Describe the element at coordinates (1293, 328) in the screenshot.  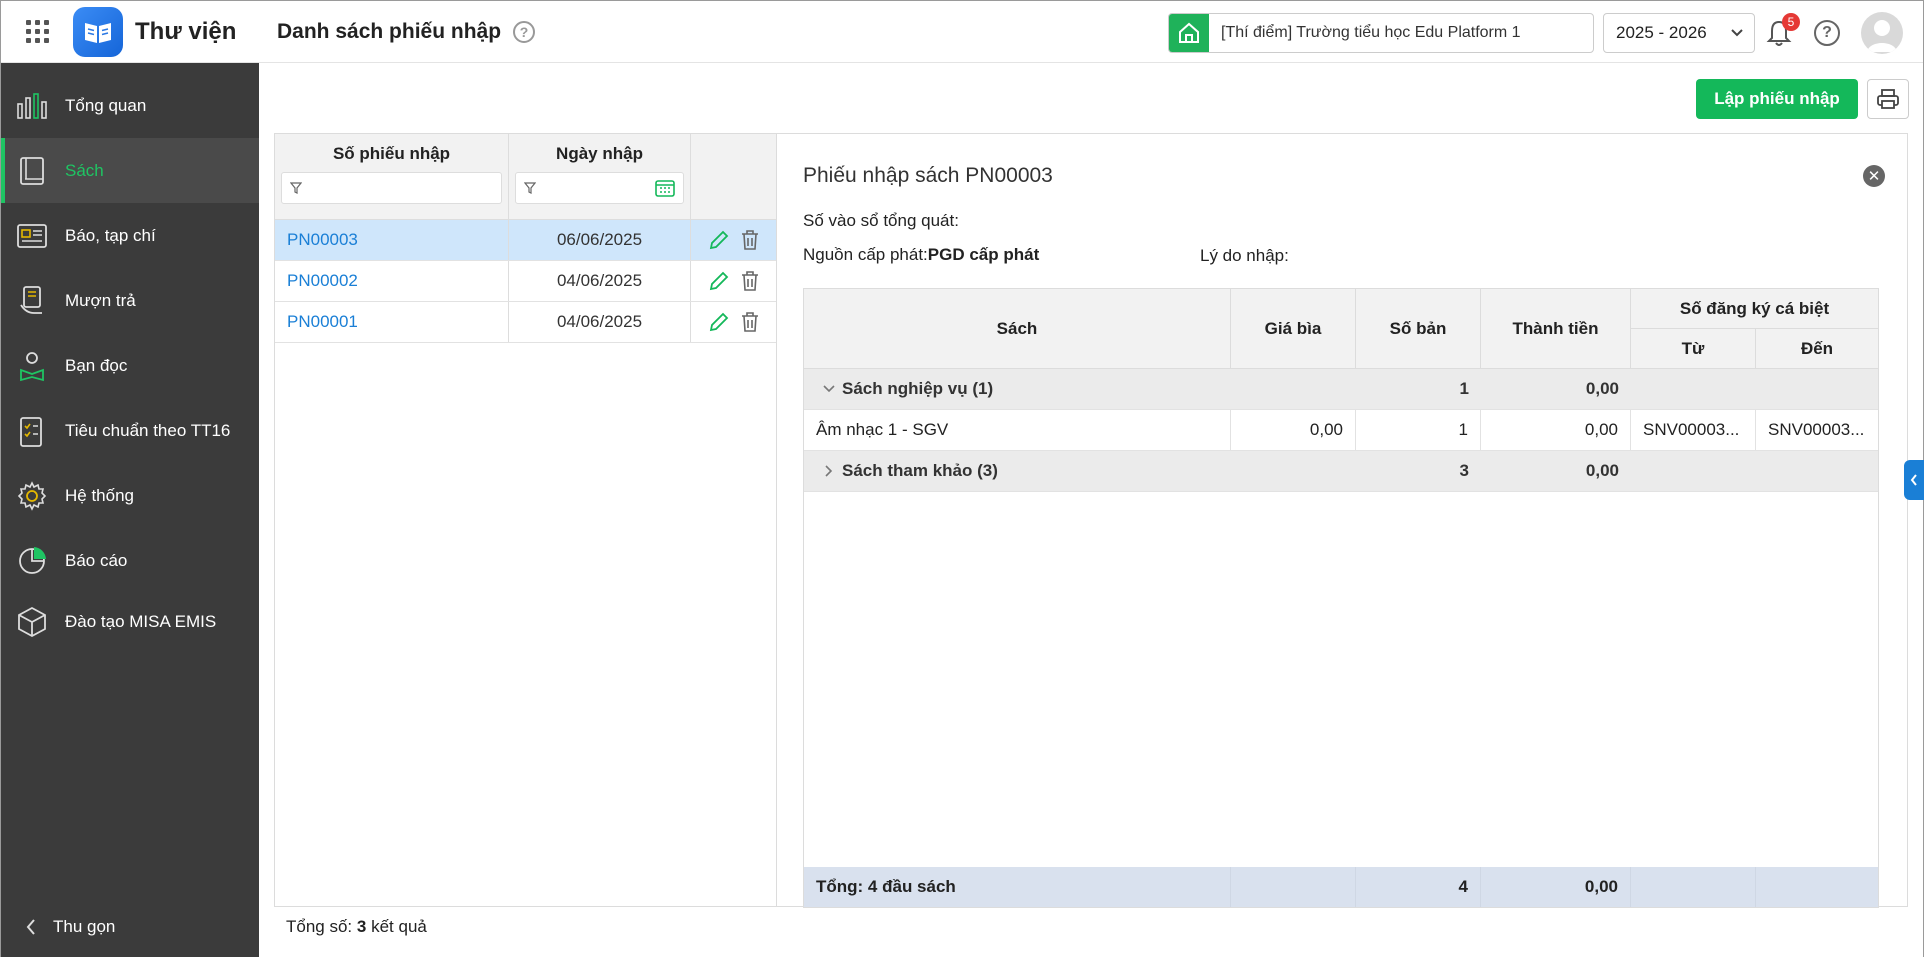
I see `column-header-price: Giá bìa` at that location.